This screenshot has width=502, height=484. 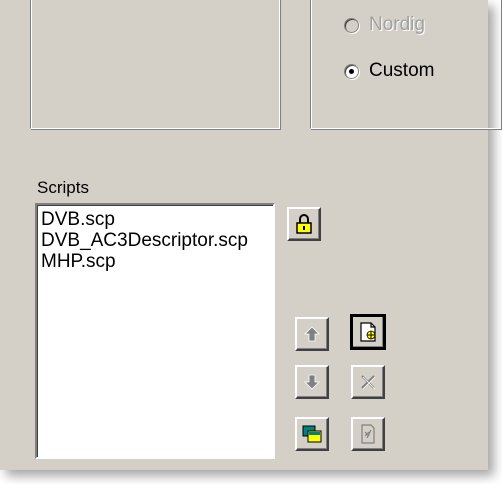 I want to click on list-item: DVB_AC3Descriptor.scp, so click(x=155, y=240).